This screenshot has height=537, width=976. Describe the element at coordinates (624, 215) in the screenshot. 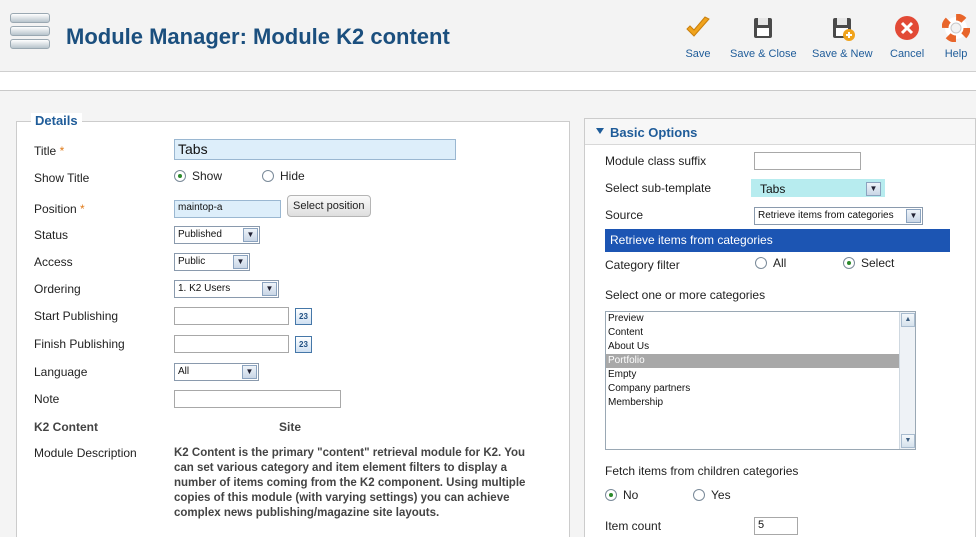

I see `source-label: Source` at that location.